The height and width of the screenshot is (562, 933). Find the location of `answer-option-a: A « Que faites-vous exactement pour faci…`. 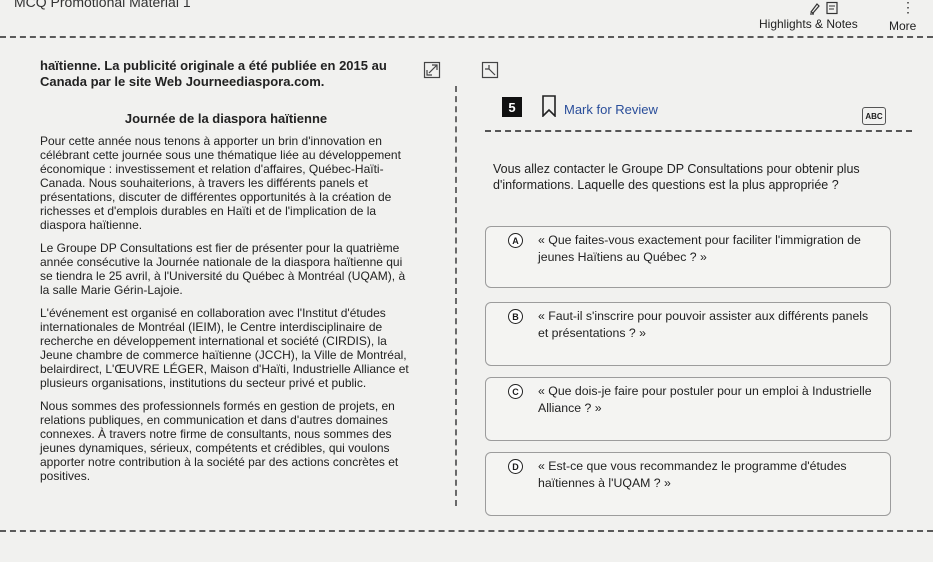

answer-option-a: A « Que faites-vous exactement pour faci… is located at coordinates (688, 257).